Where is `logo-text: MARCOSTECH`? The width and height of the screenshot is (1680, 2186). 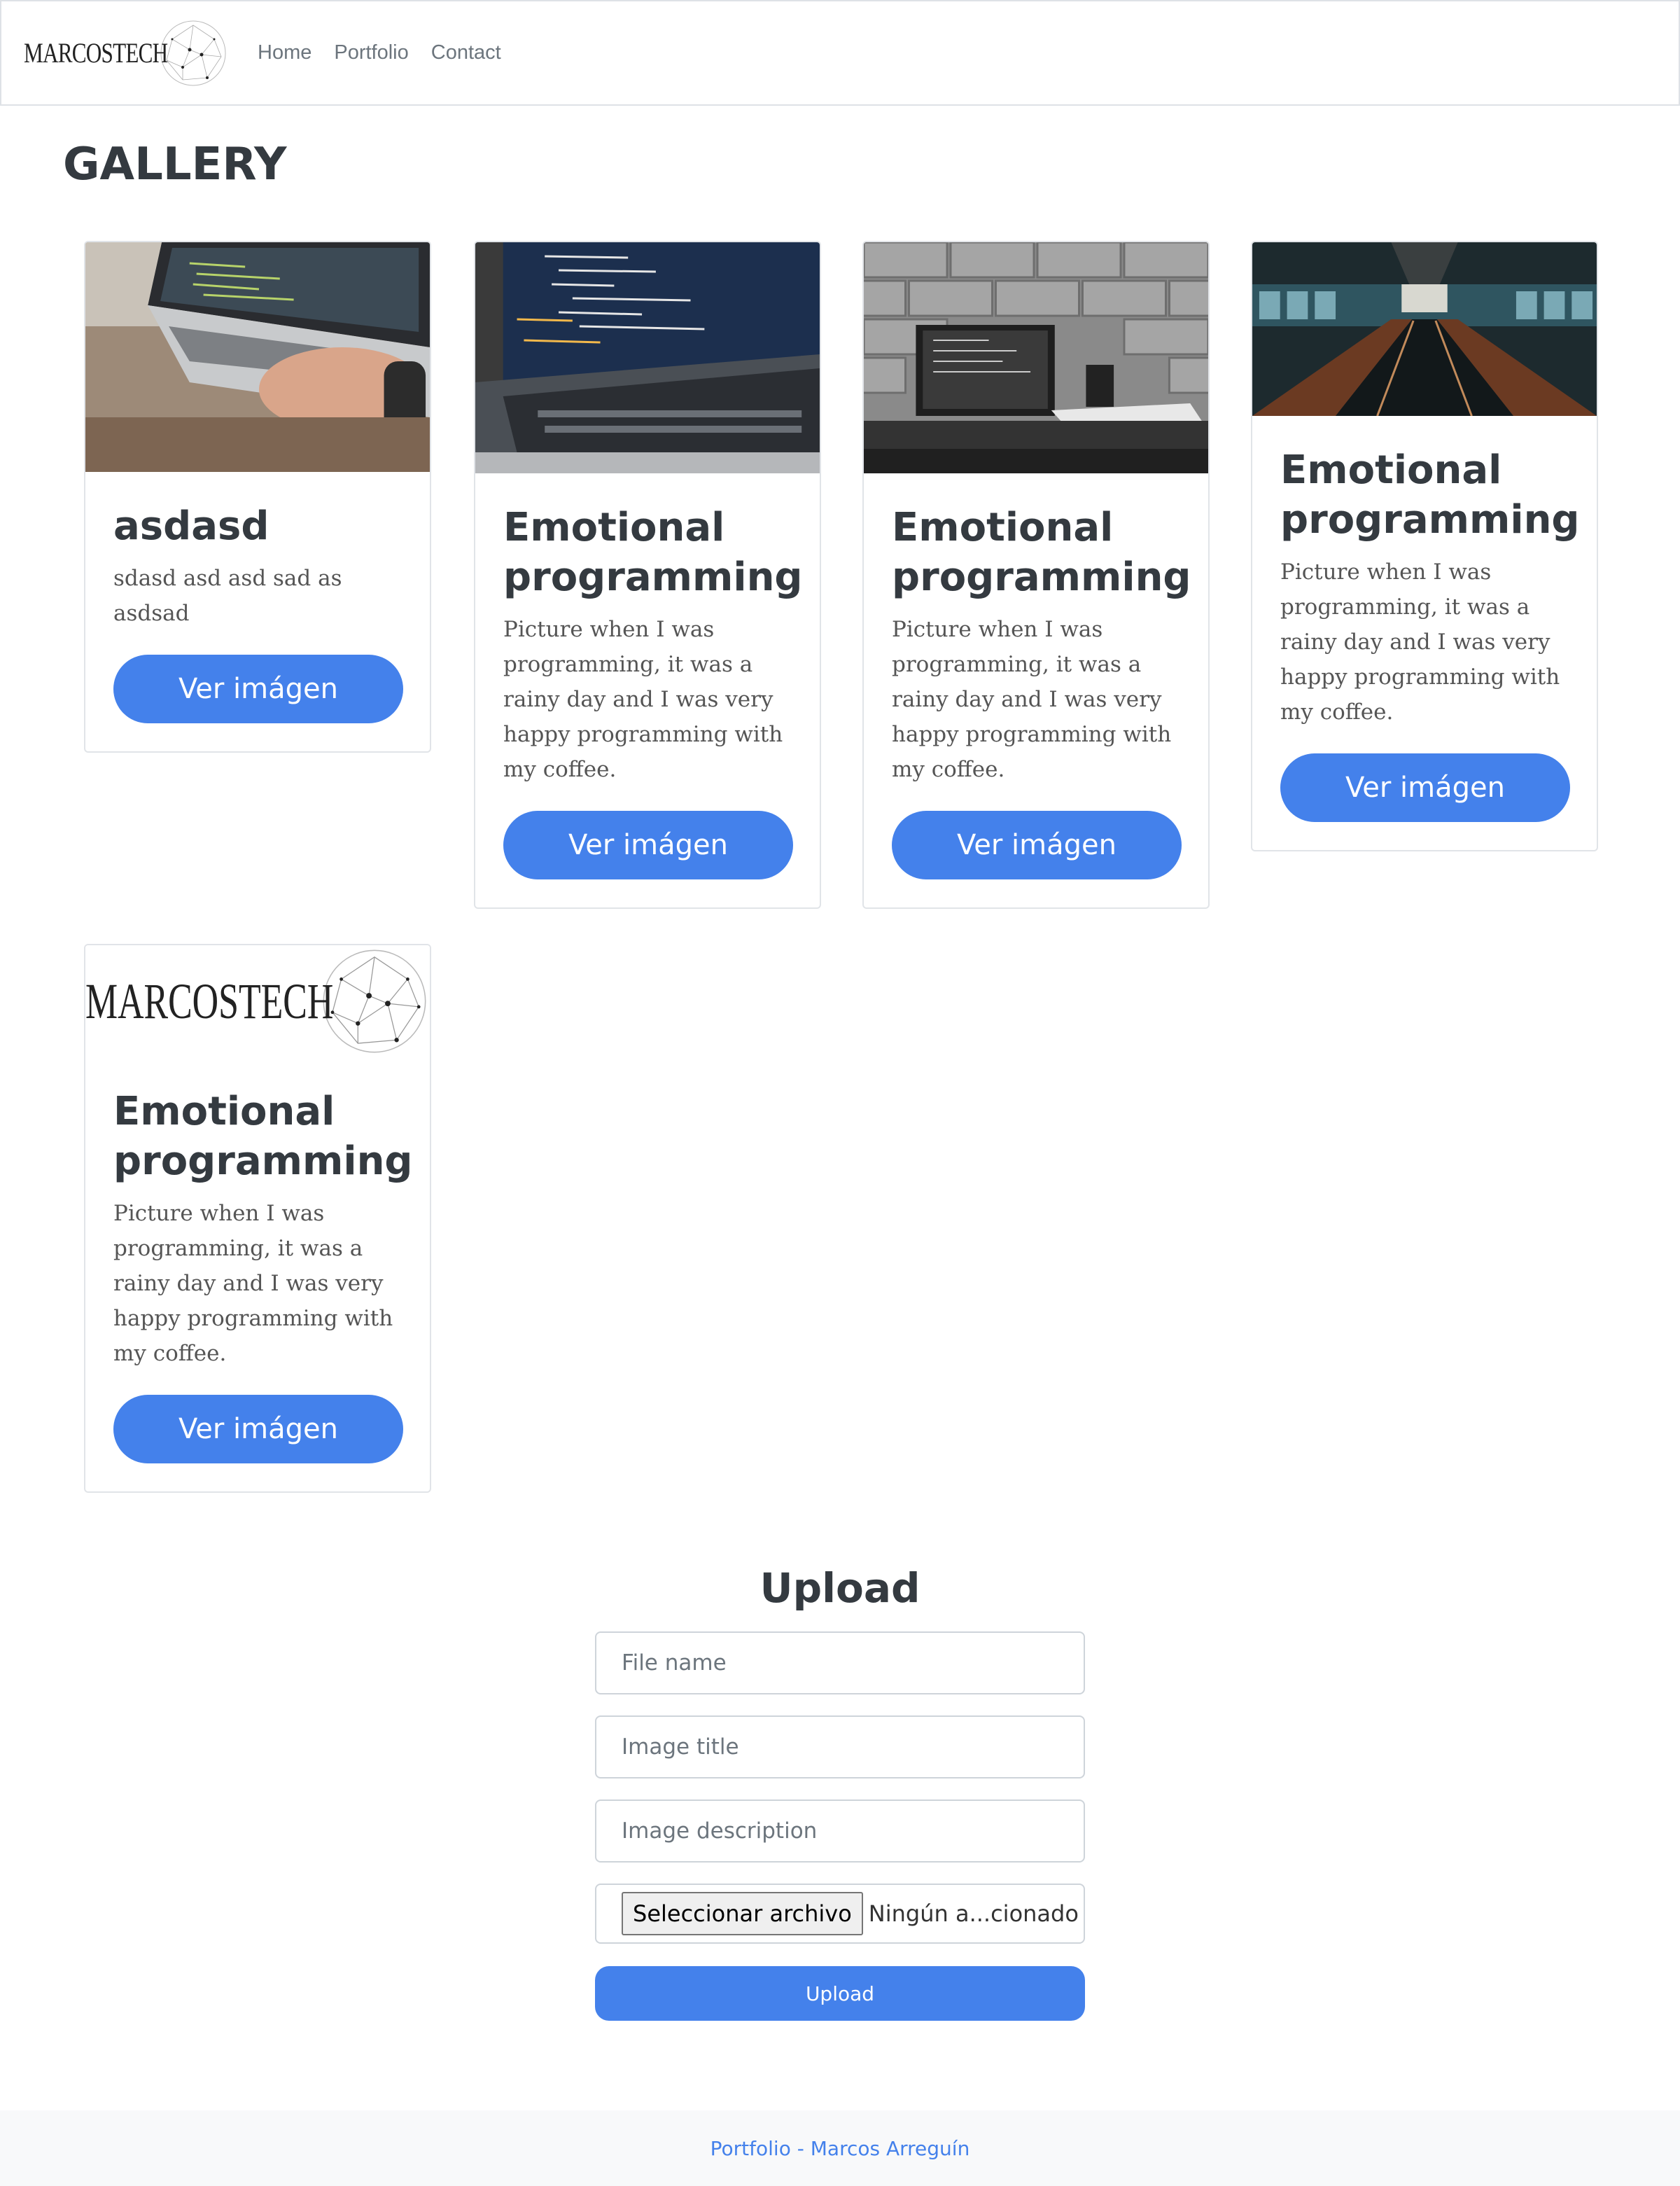
logo-text: MARCOSTECH is located at coordinates (209, 1001).